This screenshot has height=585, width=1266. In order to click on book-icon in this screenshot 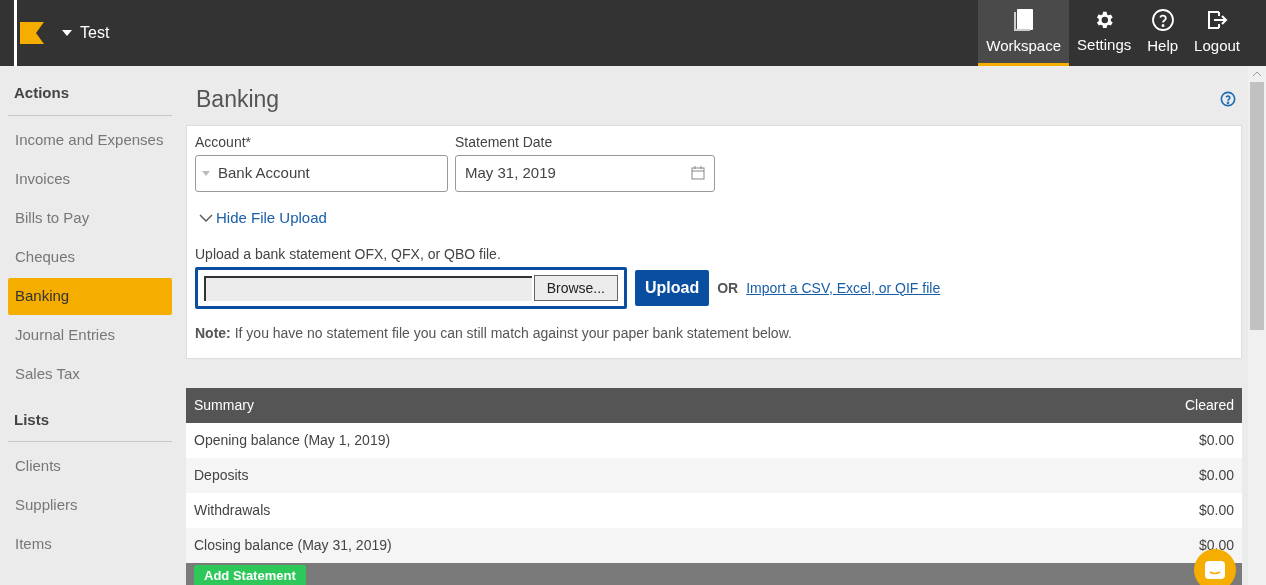, I will do `click(1023, 20)`.